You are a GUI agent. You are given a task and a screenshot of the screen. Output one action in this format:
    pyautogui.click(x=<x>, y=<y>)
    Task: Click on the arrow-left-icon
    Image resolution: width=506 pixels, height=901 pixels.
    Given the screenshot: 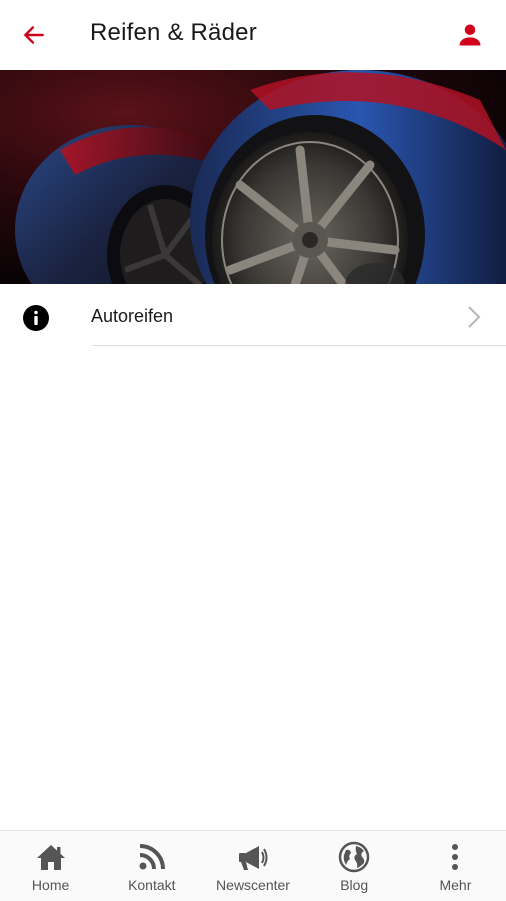 What is the action you would take?
    pyautogui.click(x=34, y=35)
    